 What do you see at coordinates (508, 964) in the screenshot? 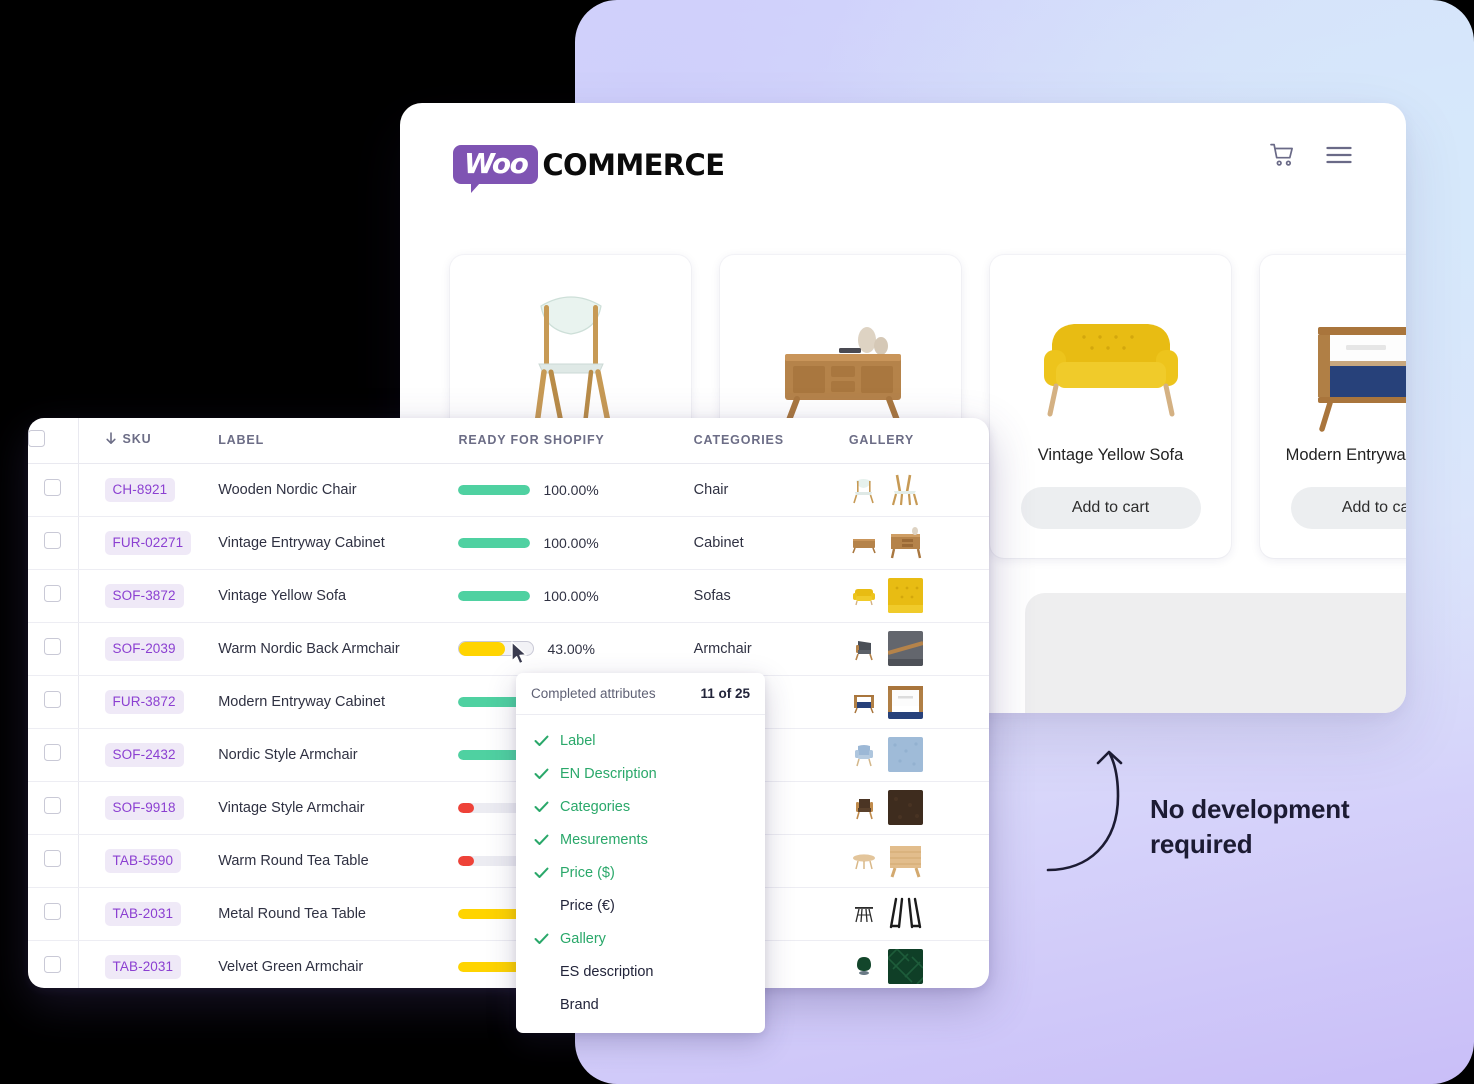
I see `table-row: TAB-2031 Velvet Green Armchair` at bounding box center [508, 964].